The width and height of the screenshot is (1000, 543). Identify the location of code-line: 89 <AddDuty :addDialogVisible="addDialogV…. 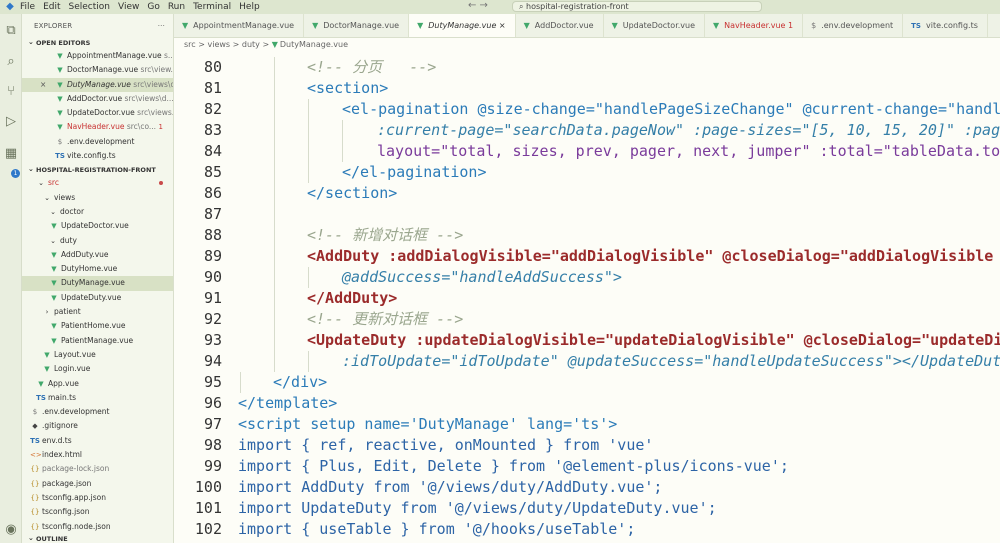
(587, 256).